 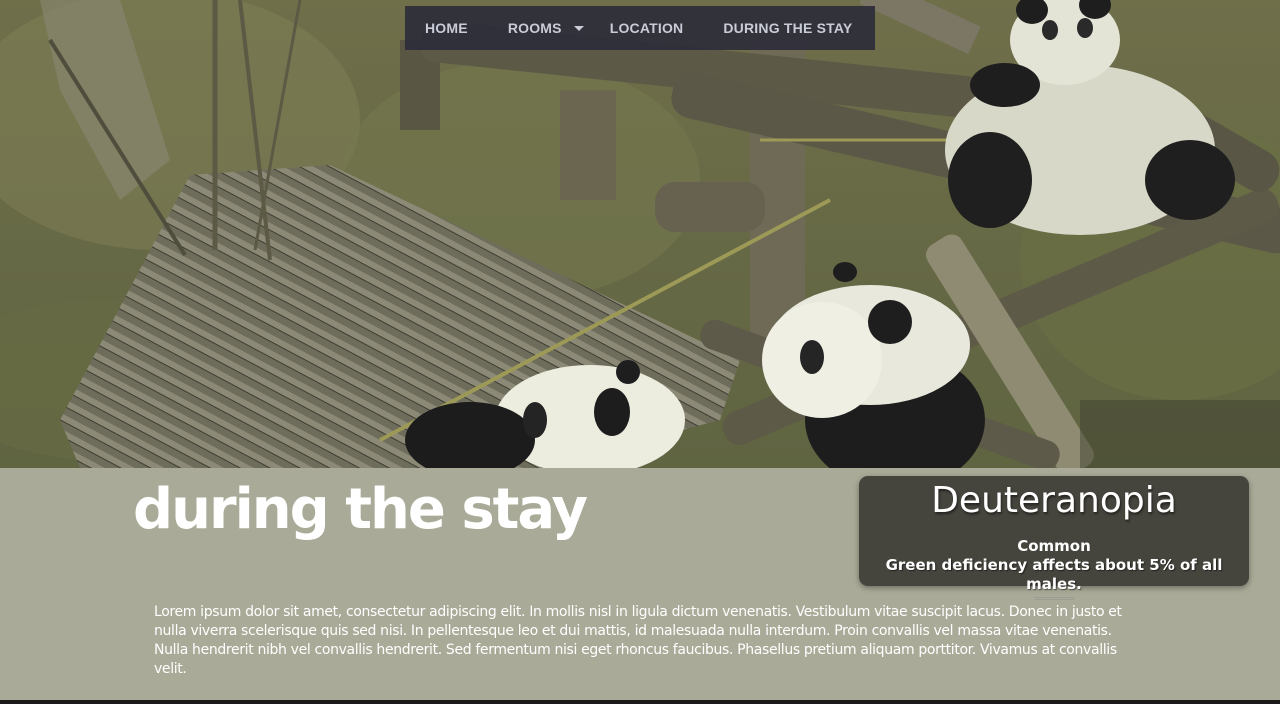 I want to click on tooltip-divider, so click(x=1054, y=598).